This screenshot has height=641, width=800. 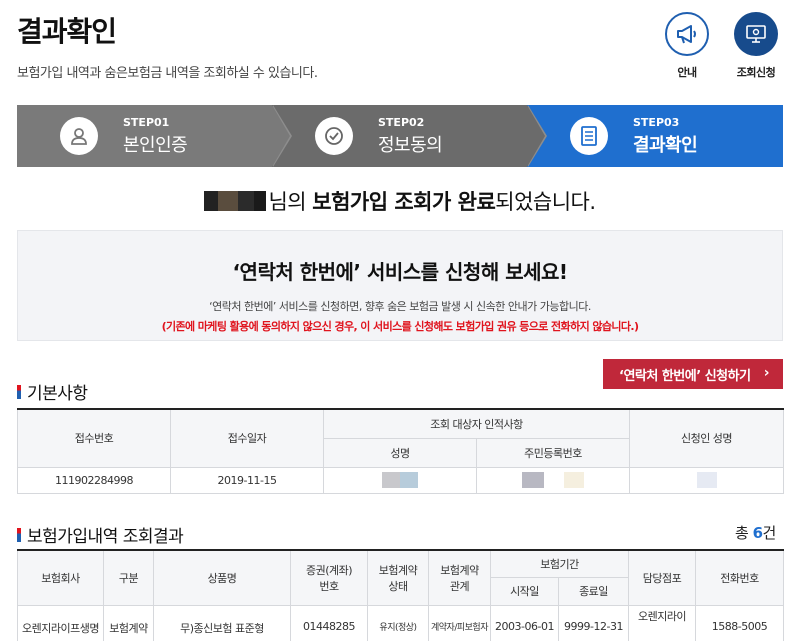 What do you see at coordinates (476, 423) in the screenshot?
I see `header-target-info: 조회 대상자 인적사항` at bounding box center [476, 423].